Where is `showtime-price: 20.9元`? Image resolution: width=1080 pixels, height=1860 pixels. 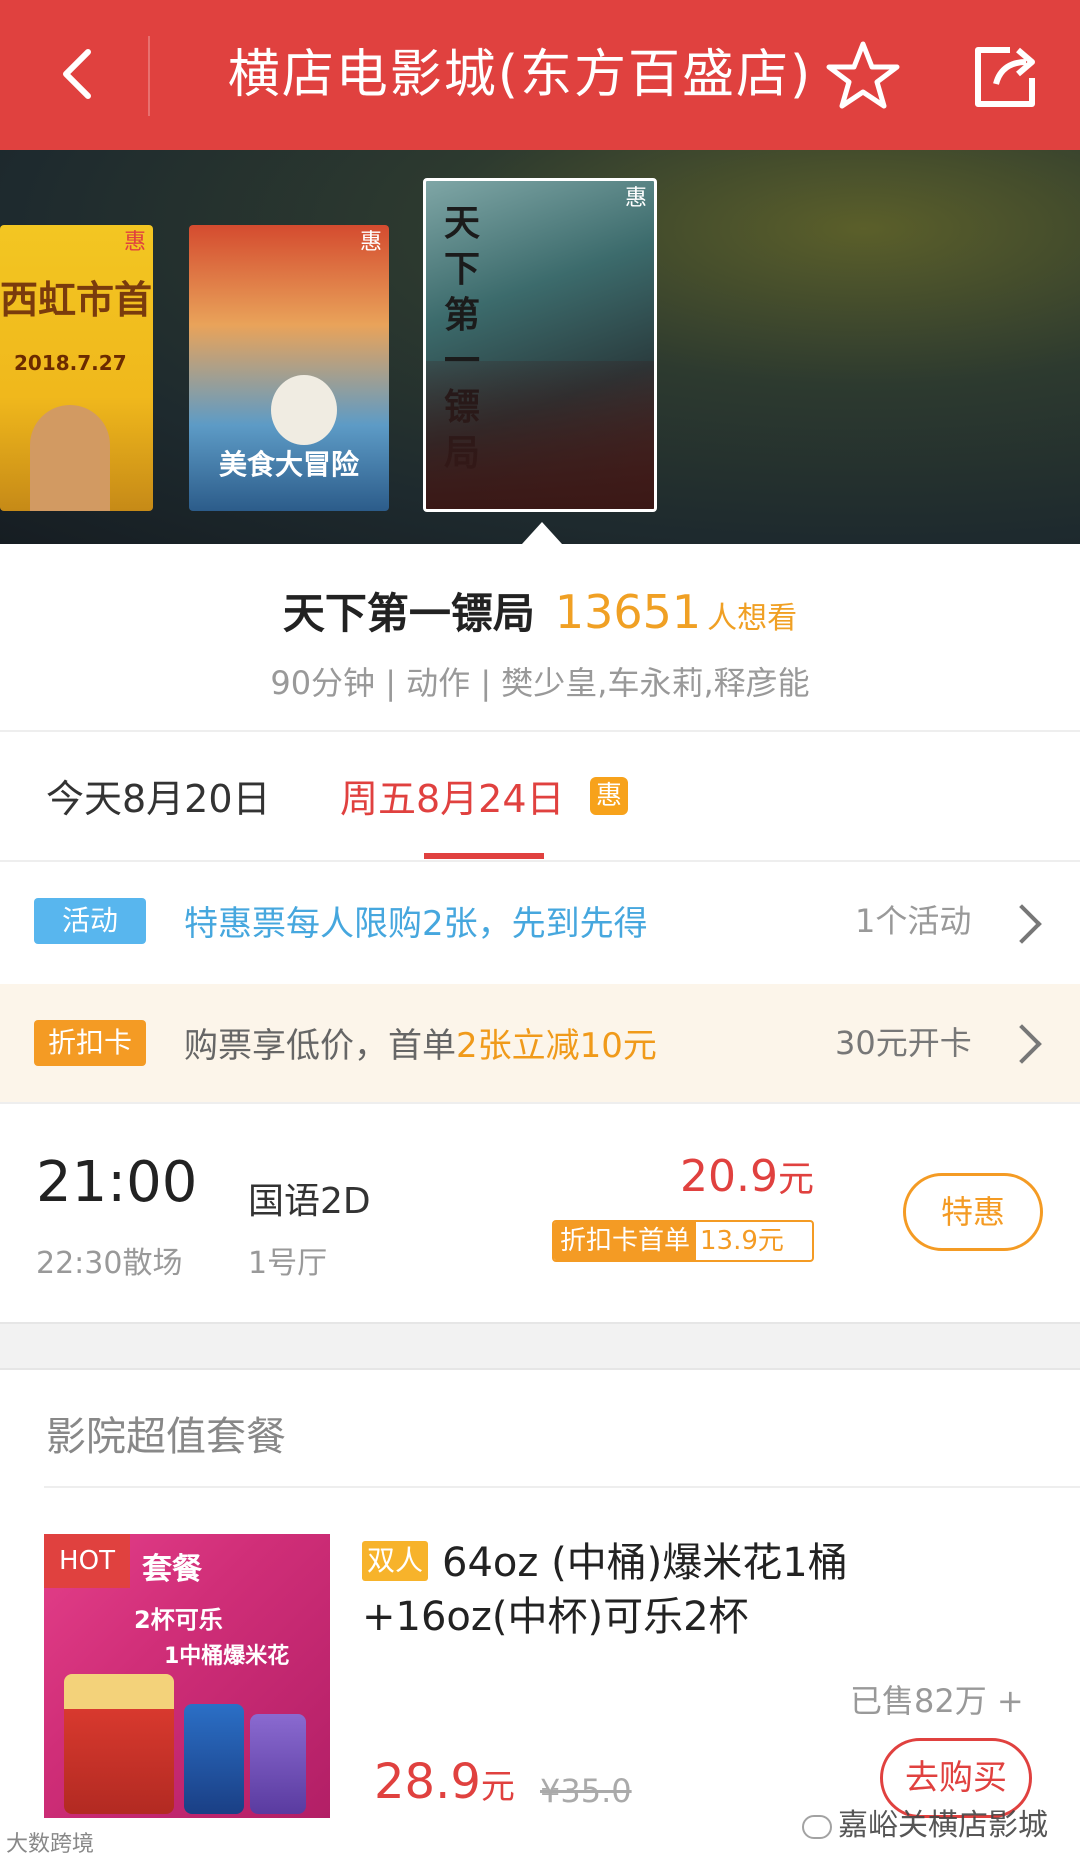
showtime-price: 20.9元 is located at coordinates (747, 1176).